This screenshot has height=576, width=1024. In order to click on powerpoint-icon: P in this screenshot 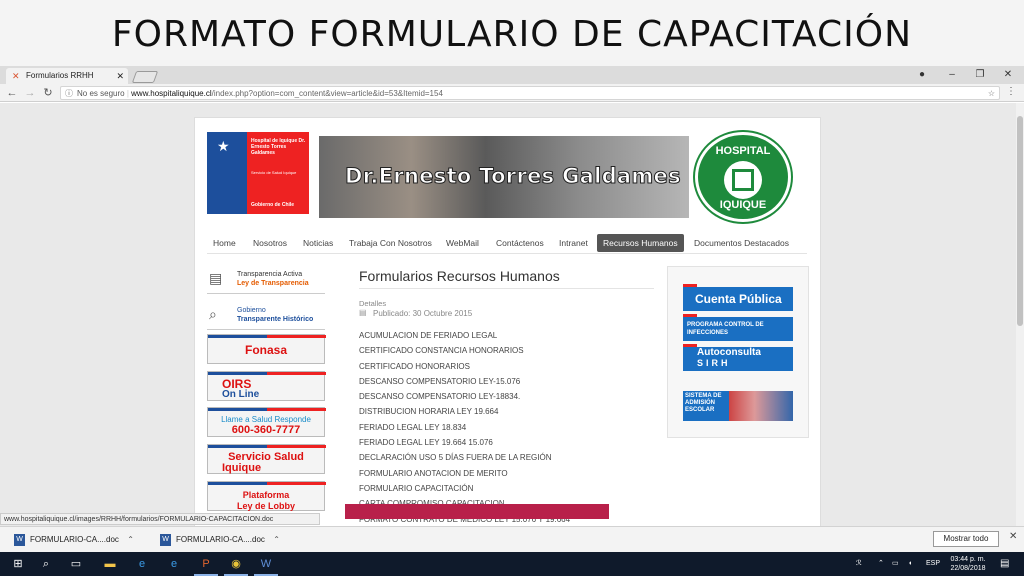, I will do `click(206, 564)`.